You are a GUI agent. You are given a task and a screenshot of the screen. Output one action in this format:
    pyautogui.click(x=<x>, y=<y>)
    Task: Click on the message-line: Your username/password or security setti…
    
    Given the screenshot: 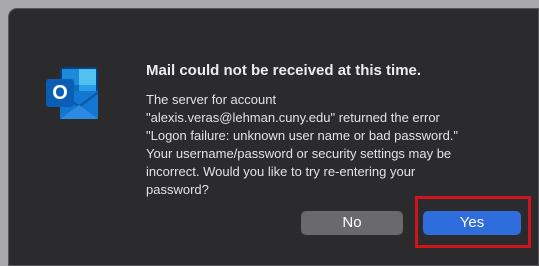 What is the action you would take?
    pyautogui.click(x=299, y=153)
    